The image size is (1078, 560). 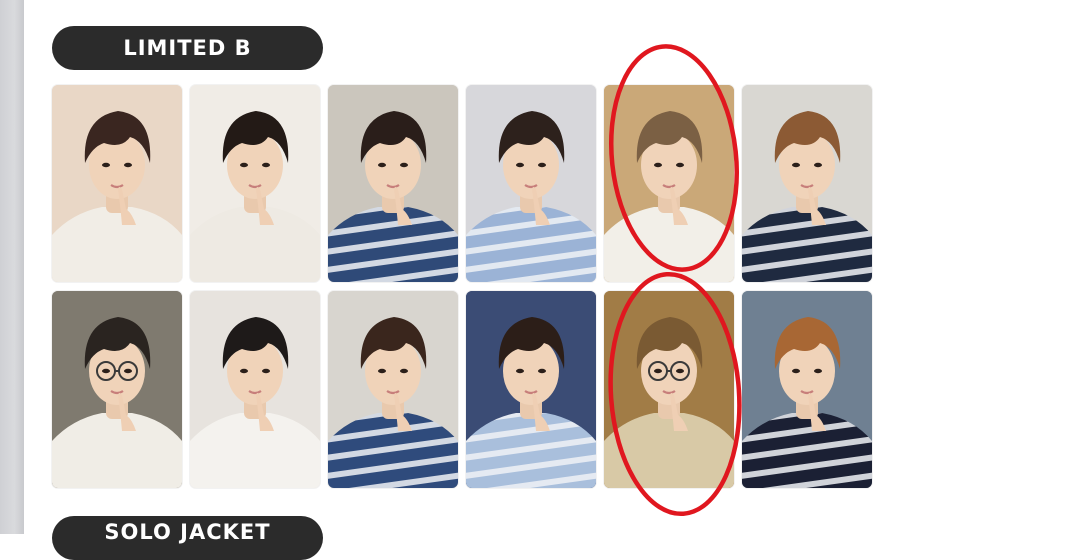 I want to click on section-header-solo-jacket: SOLO JACKET, so click(x=187, y=538).